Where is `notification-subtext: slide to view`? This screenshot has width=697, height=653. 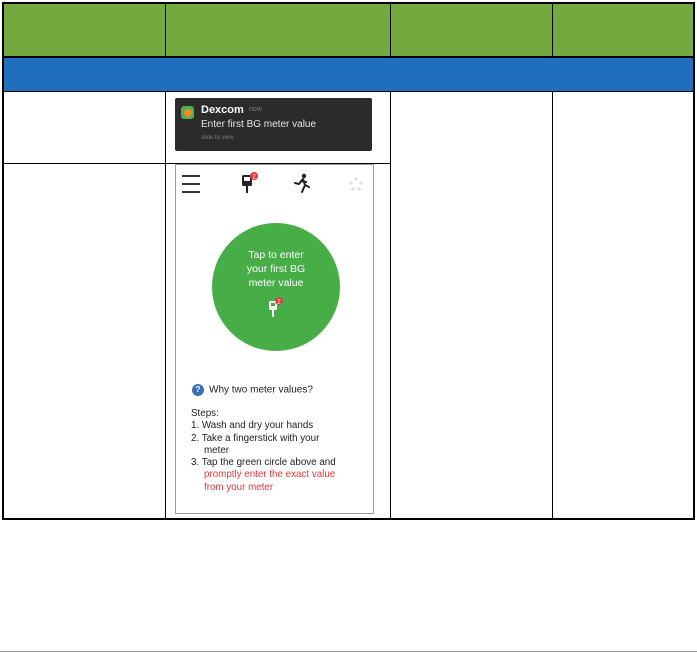 notification-subtext: slide to view is located at coordinates (217, 138).